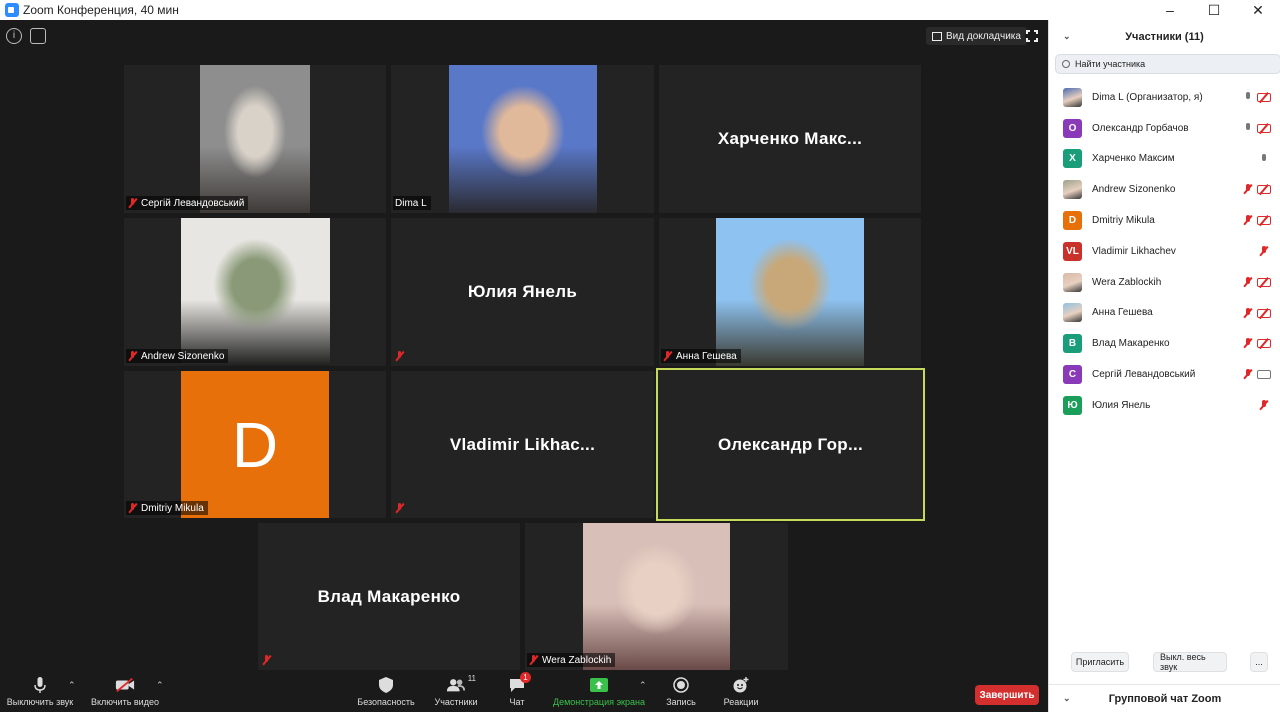 This screenshot has height=712, width=1280. Describe the element at coordinates (456, 702) in the screenshot. I see `participants-label: Участники` at that location.